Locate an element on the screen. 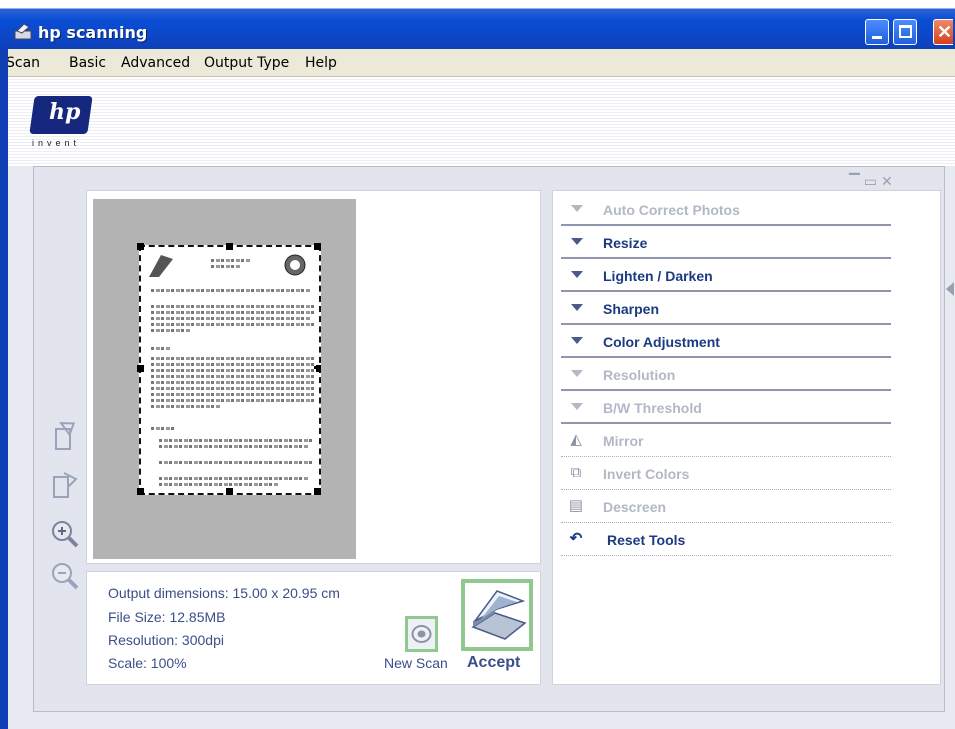 This screenshot has width=955, height=729. accept-label: Accept is located at coordinates (493, 663).